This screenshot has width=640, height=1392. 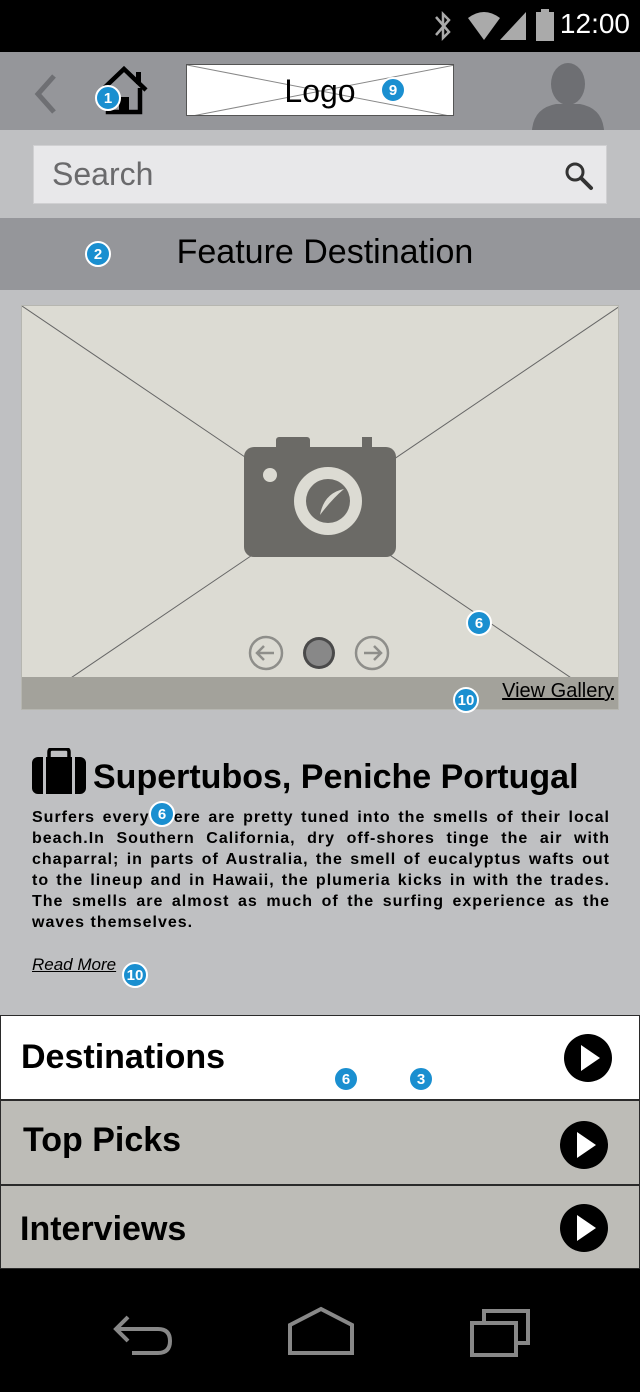 I want to click on annotation-marker-menu-a: 6, so click(x=346, y=1079).